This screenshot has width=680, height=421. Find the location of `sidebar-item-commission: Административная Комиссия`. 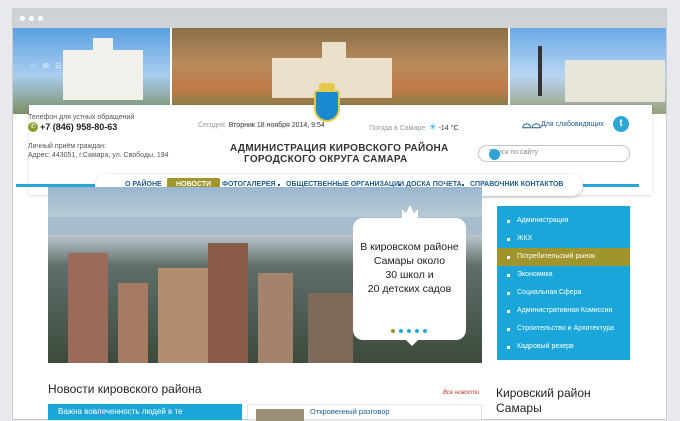

sidebar-item-commission: Административная Комиссия is located at coordinates (563, 311).